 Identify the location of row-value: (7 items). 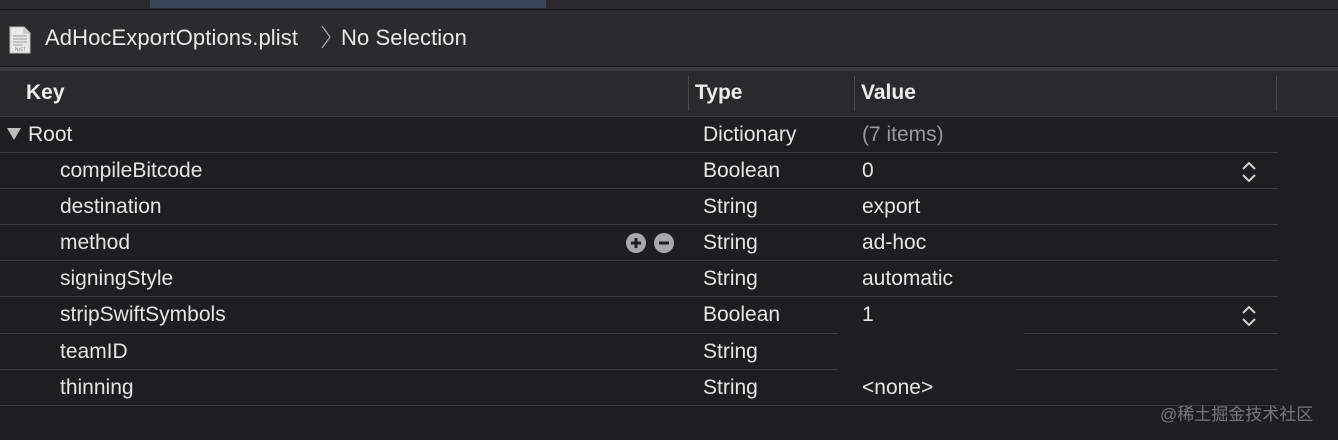
(903, 134).